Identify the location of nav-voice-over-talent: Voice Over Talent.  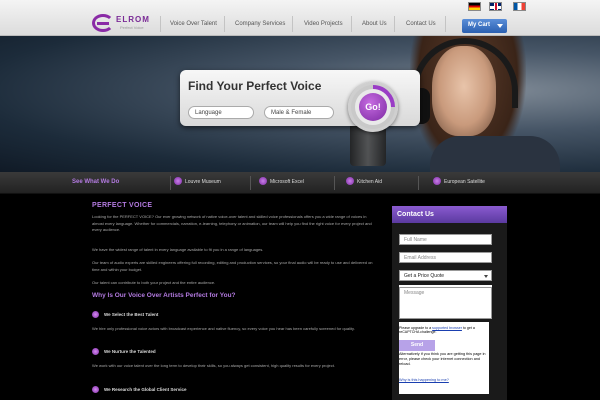
(193, 24).